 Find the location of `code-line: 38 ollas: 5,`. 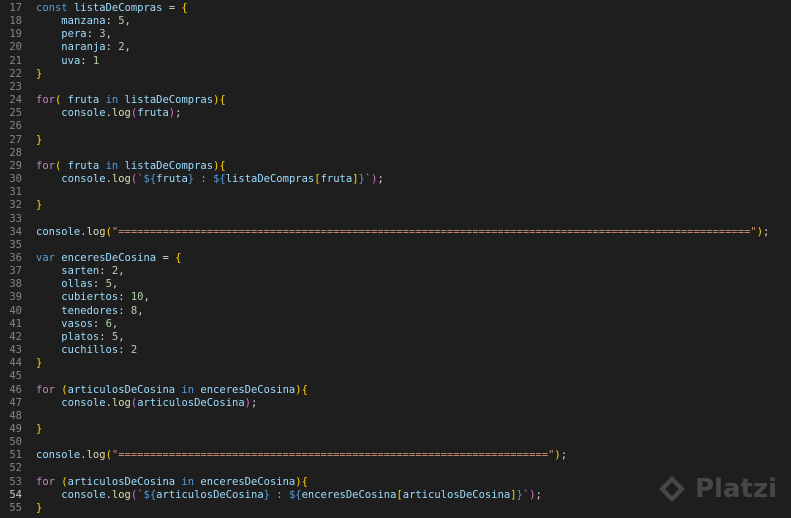

code-line: 38 ollas: 5, is located at coordinates (395, 284).